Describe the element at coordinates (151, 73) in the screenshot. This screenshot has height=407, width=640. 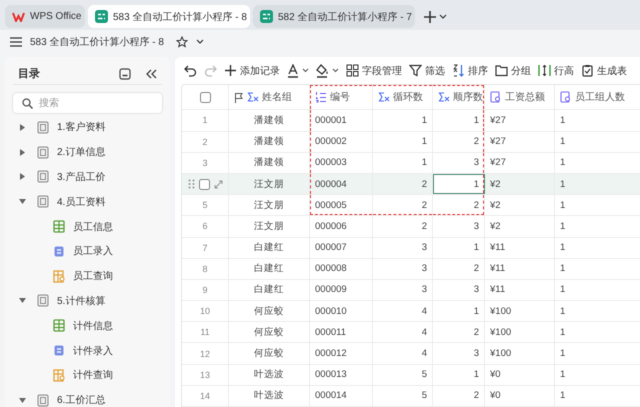
I see `collapse-icon` at that location.